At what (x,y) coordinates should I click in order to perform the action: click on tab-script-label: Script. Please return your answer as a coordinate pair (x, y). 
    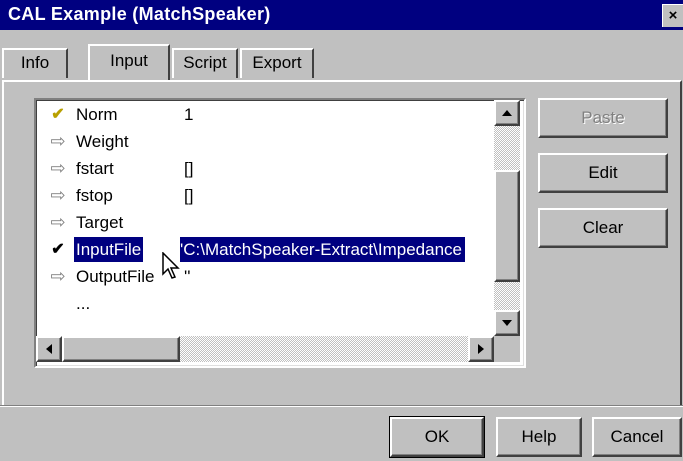
    Looking at the image, I should click on (205, 62).